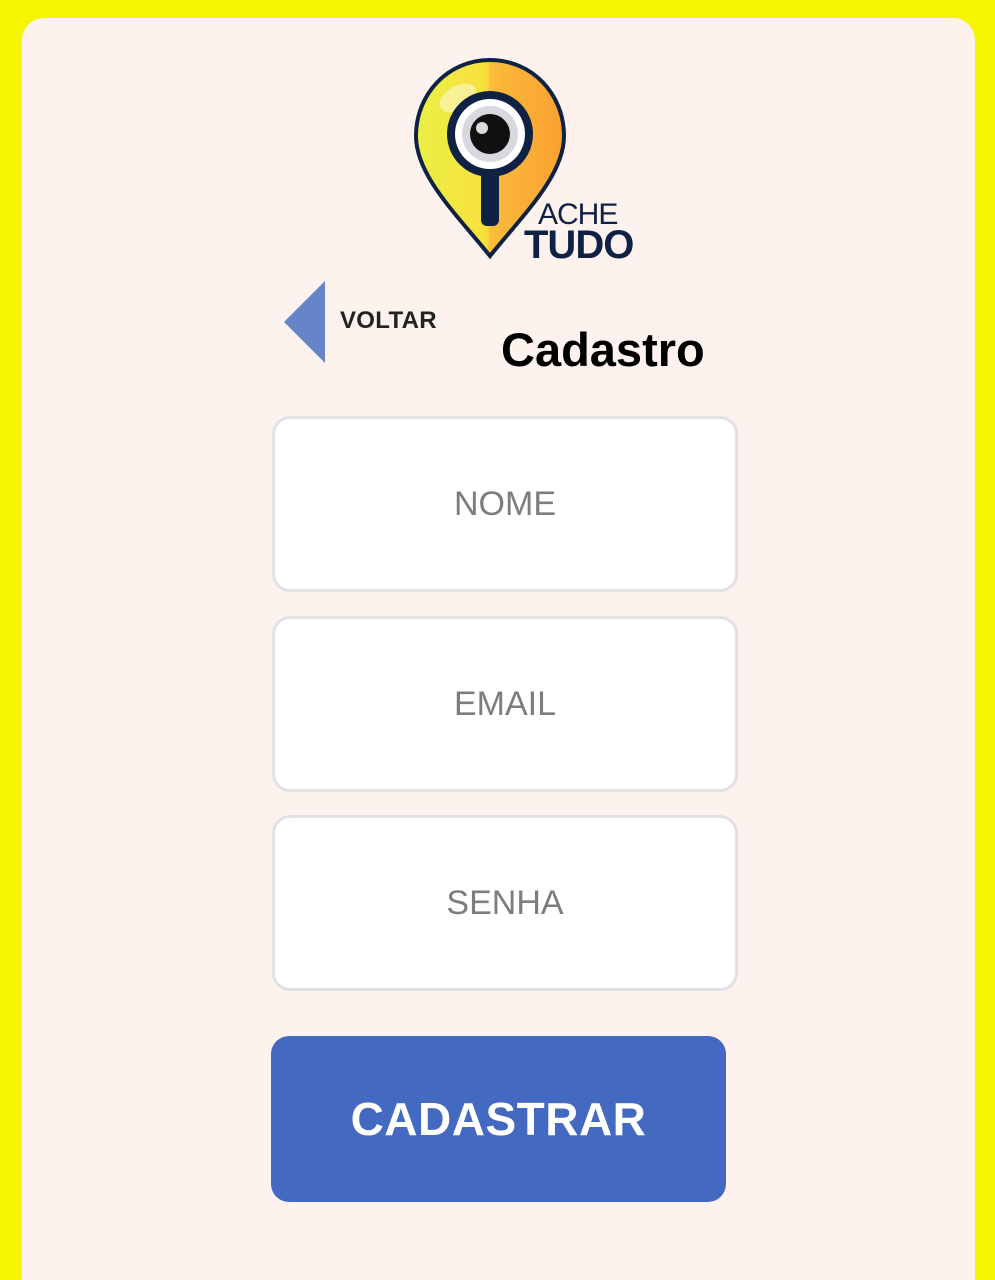  I want to click on password-input, so click(505, 903).